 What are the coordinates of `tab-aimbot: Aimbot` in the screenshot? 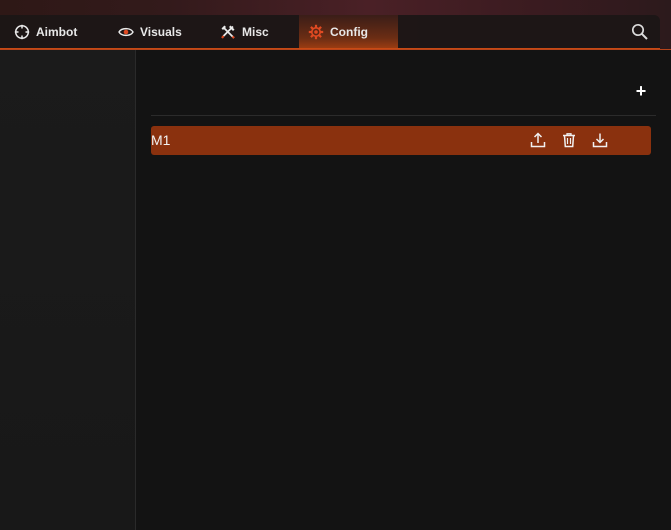 It's located at (45, 31).